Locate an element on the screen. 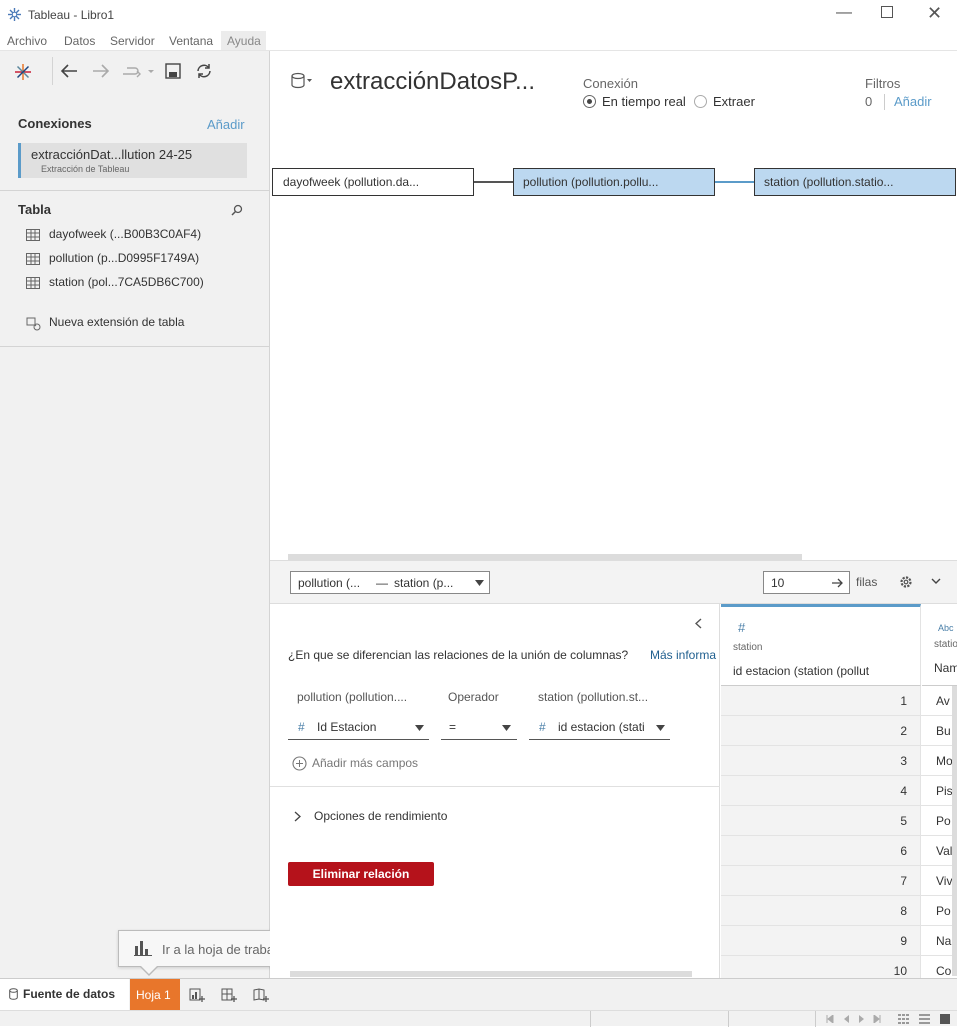  table-row: 1 Av is located at coordinates (839, 701).